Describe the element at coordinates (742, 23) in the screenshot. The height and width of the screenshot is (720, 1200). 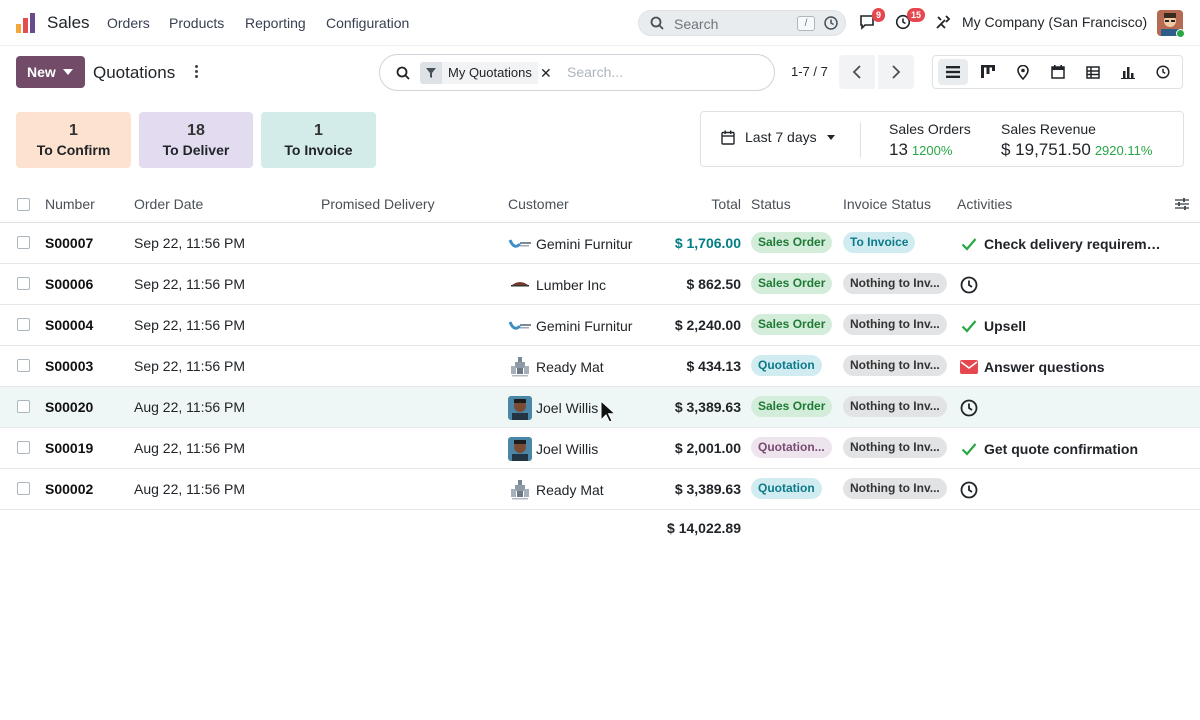
I see `command-search: Search /` at that location.